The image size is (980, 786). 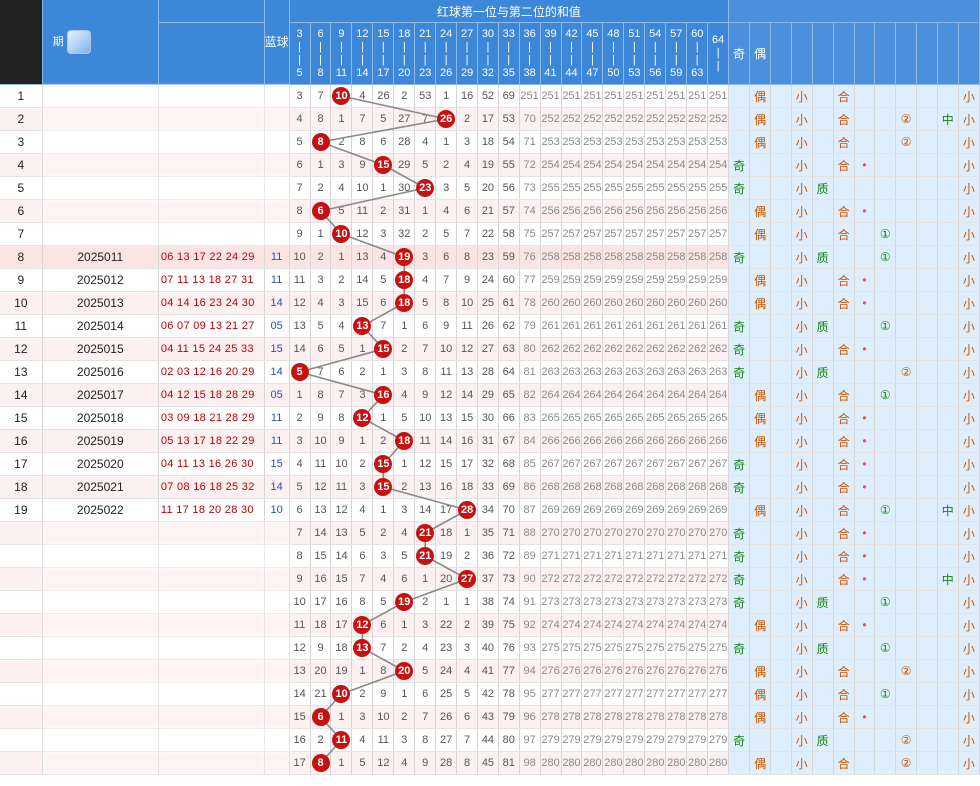 I want to click on value-cell-hit: 28, so click(x=467, y=510).